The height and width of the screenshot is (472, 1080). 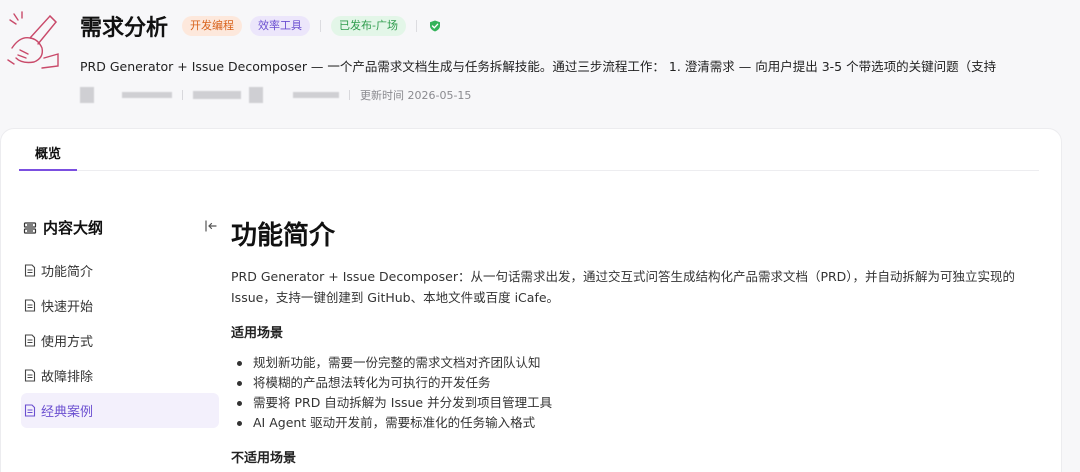 What do you see at coordinates (67, 377) in the screenshot?
I see `outline-item-label: 故障排除` at bounding box center [67, 377].